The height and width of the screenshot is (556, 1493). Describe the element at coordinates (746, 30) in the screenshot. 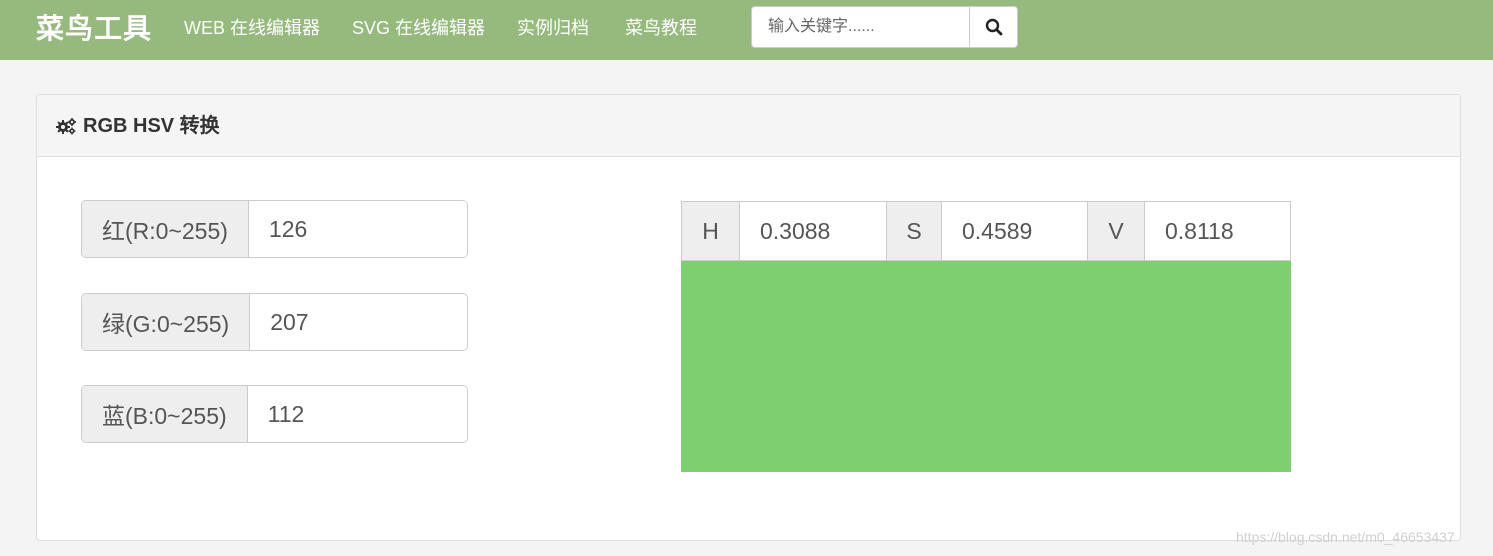

I see `top-navbar: 菜鸟工具 WEB 在线编辑器 SVG 在线编辑器 实例归档 菜鸟教程` at that location.